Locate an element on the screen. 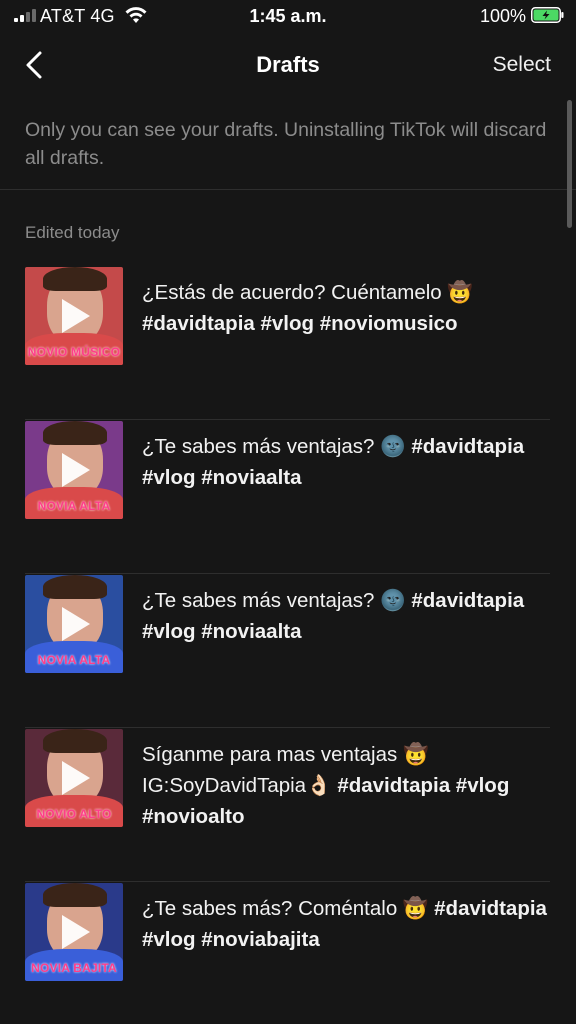 The image size is (576, 1024). thumbnail-caption: NOVIO ALTO is located at coordinates (74, 814).